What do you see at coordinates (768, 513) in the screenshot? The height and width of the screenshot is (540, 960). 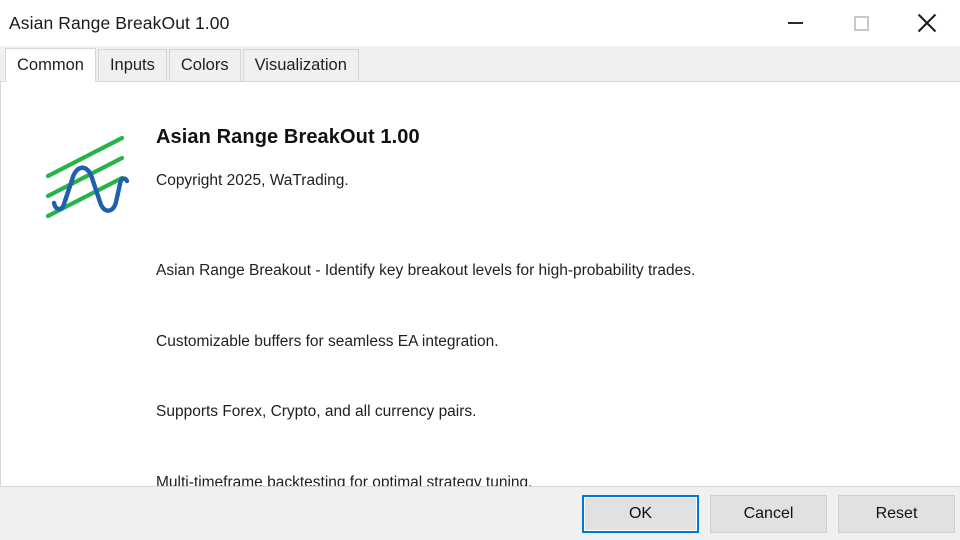 I see `cancel-button: Cancel` at bounding box center [768, 513].